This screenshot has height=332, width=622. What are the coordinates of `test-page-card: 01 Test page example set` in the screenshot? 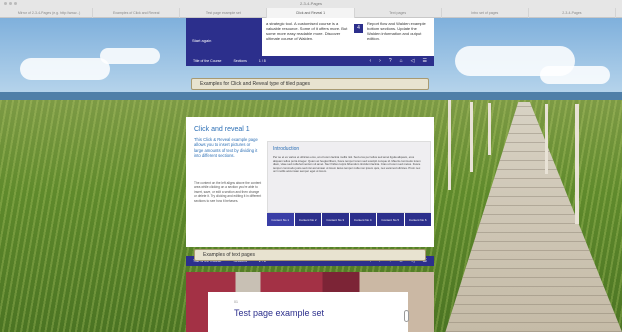 It's located at (308, 312).